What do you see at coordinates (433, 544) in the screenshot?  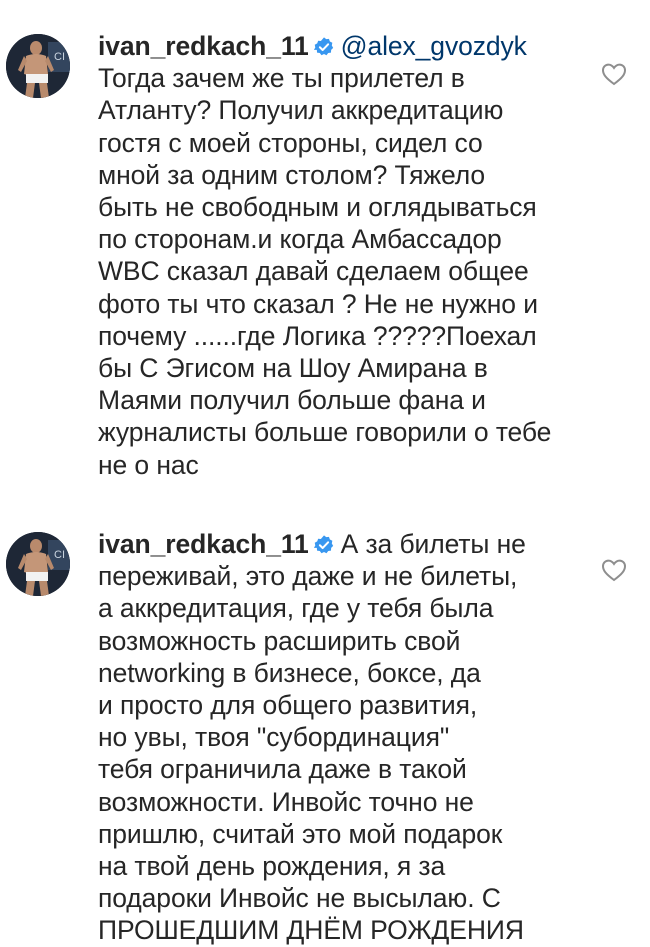 I see `comment-text-first-line: А за билеты не` at bounding box center [433, 544].